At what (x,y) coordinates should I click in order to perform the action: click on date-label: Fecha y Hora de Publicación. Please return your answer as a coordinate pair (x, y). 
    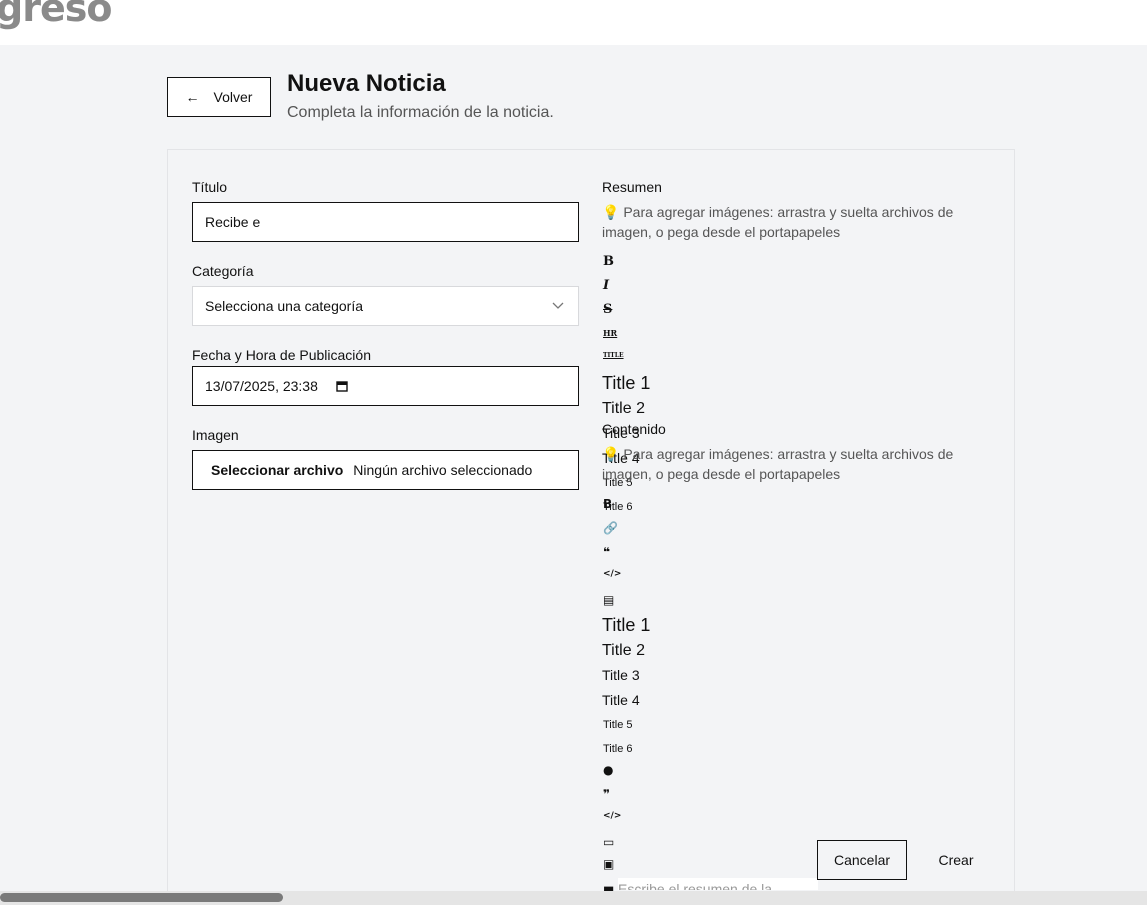
    Looking at the image, I should click on (281, 355).